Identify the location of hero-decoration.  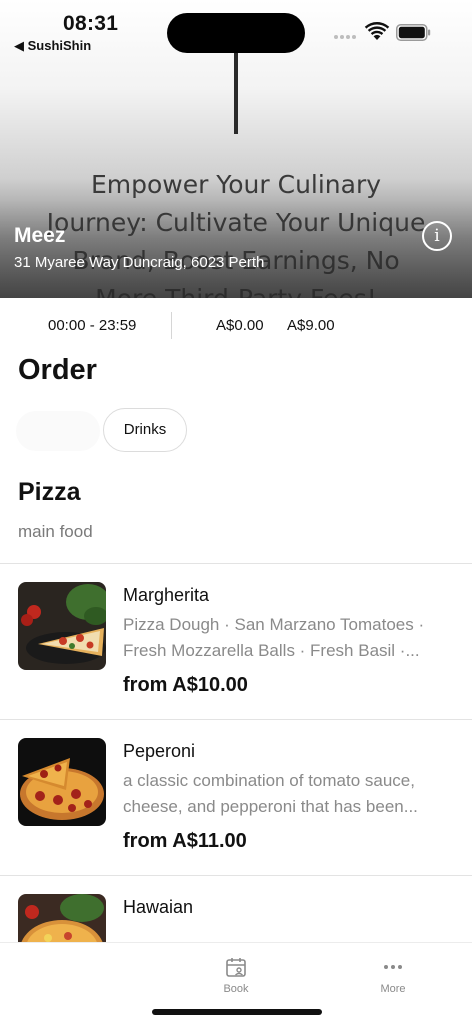
(236, 92).